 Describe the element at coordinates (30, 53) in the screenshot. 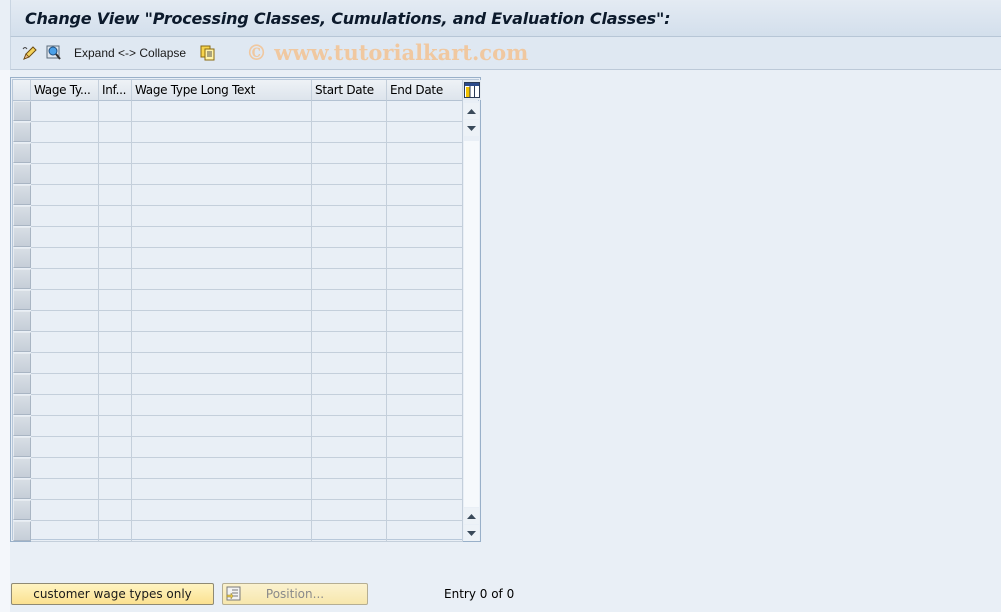

I see `edit-pencil-icon` at that location.